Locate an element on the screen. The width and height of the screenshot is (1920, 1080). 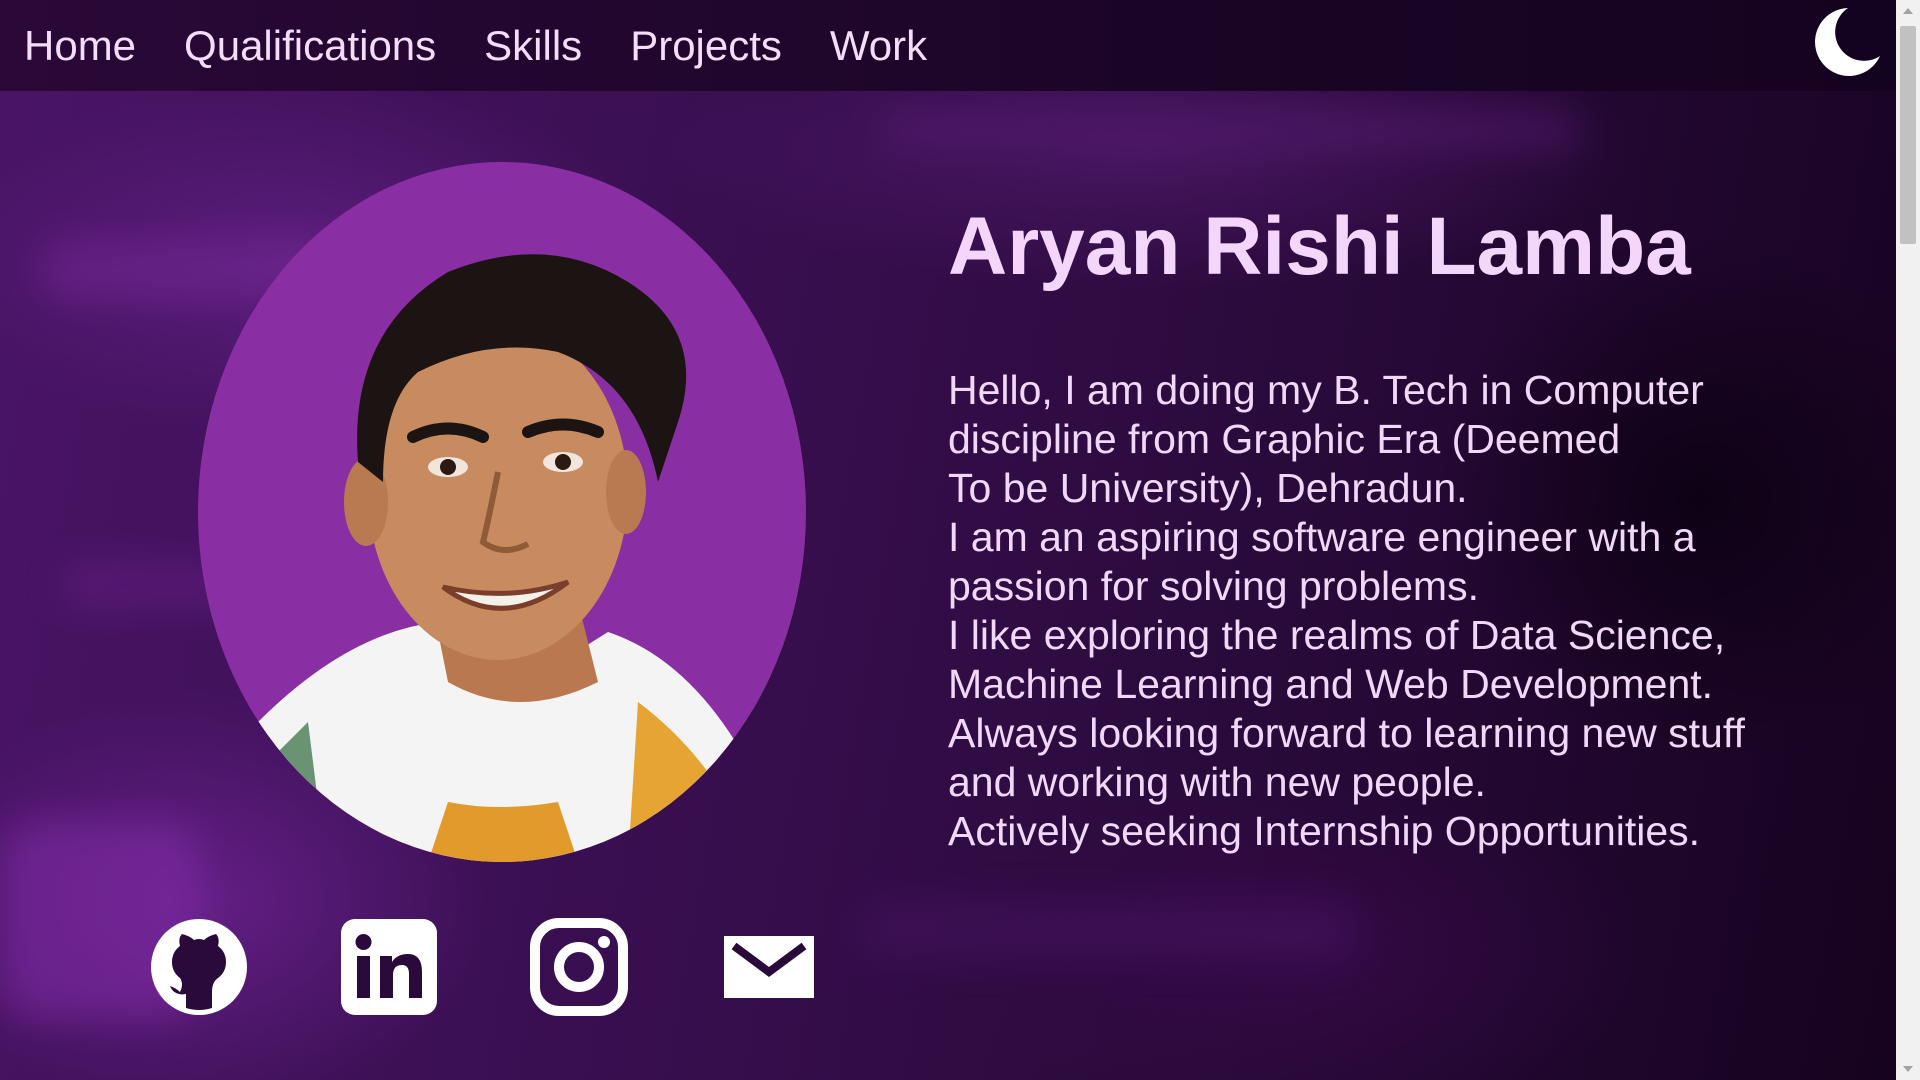
nav-skills: Skills is located at coordinates (533, 46).